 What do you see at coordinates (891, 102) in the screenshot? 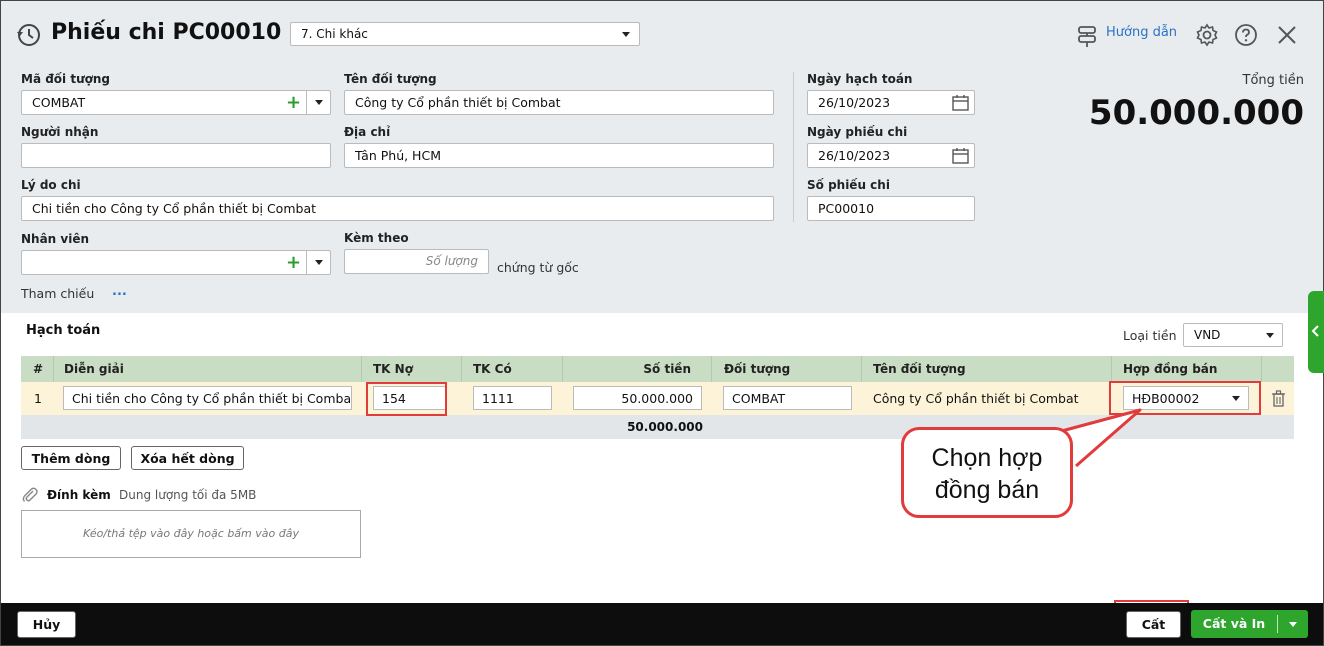
I see `posting-date-input: 26/10/2023` at bounding box center [891, 102].